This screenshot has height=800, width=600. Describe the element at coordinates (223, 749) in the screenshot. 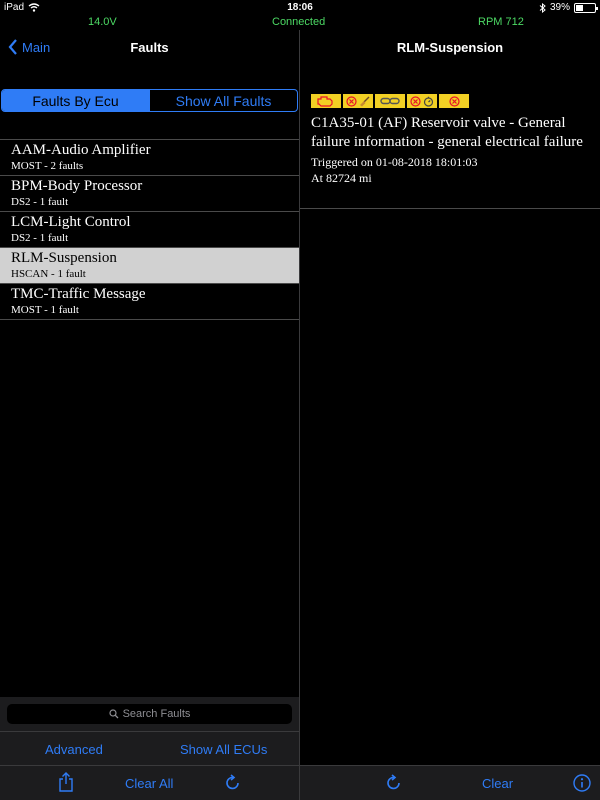

I see `show-all-ecus-button: Show All ECUs` at that location.